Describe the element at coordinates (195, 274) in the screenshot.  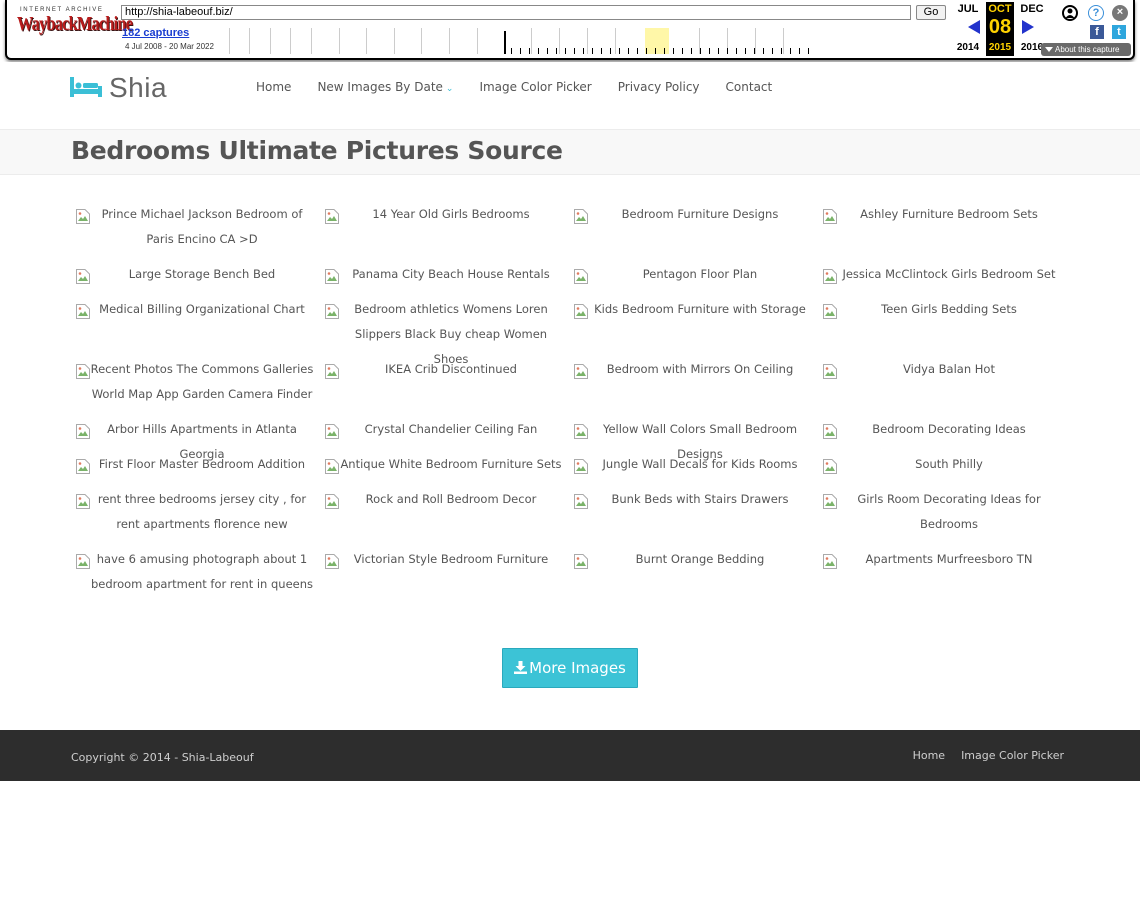
I see `image-link: Large Storage Bench Bed` at that location.